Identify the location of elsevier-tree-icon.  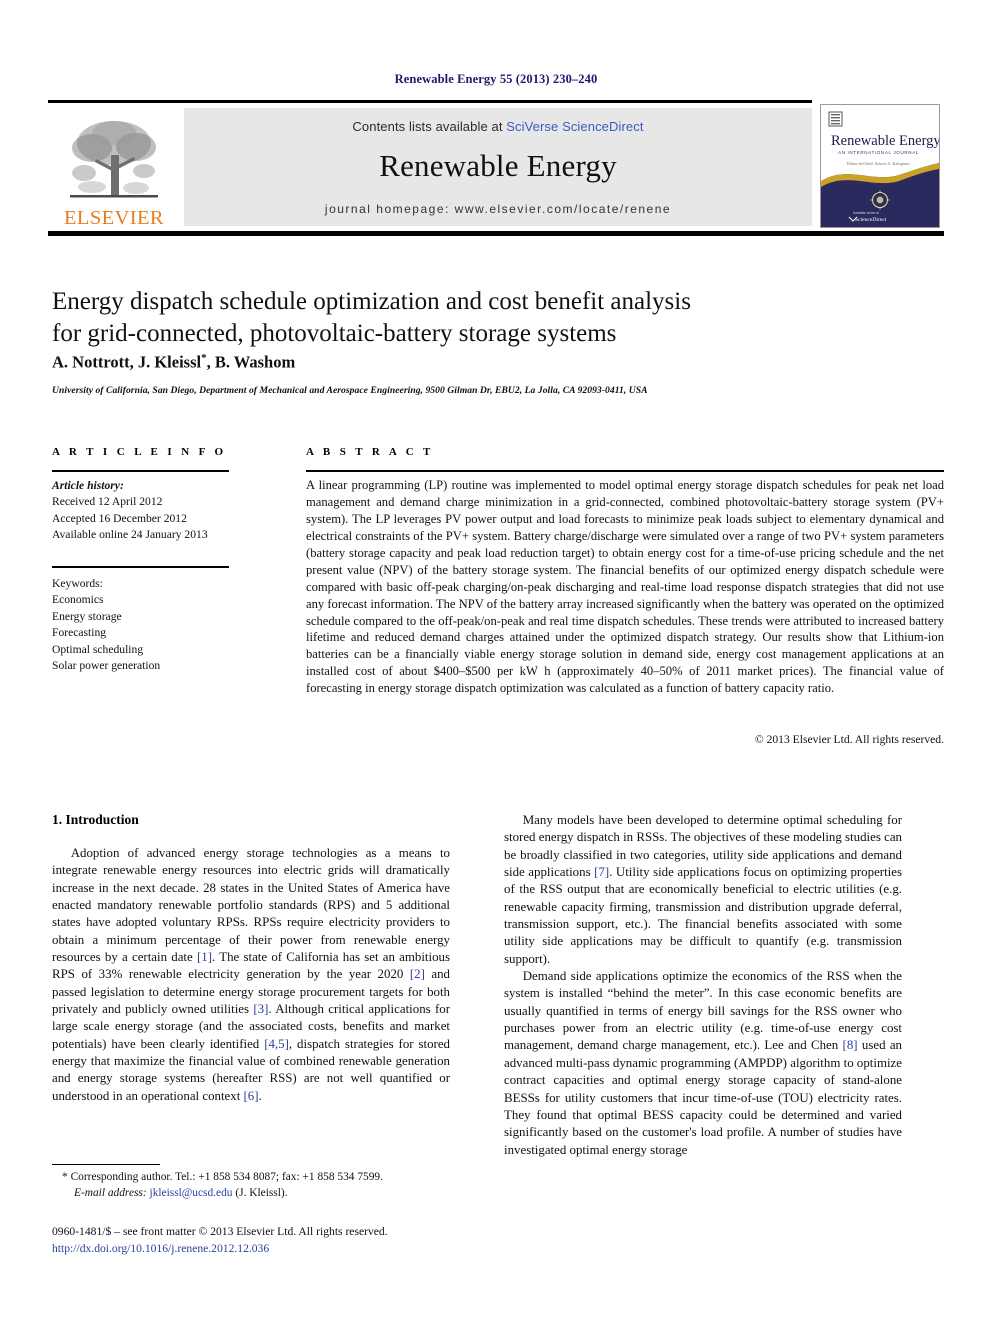
(114, 158).